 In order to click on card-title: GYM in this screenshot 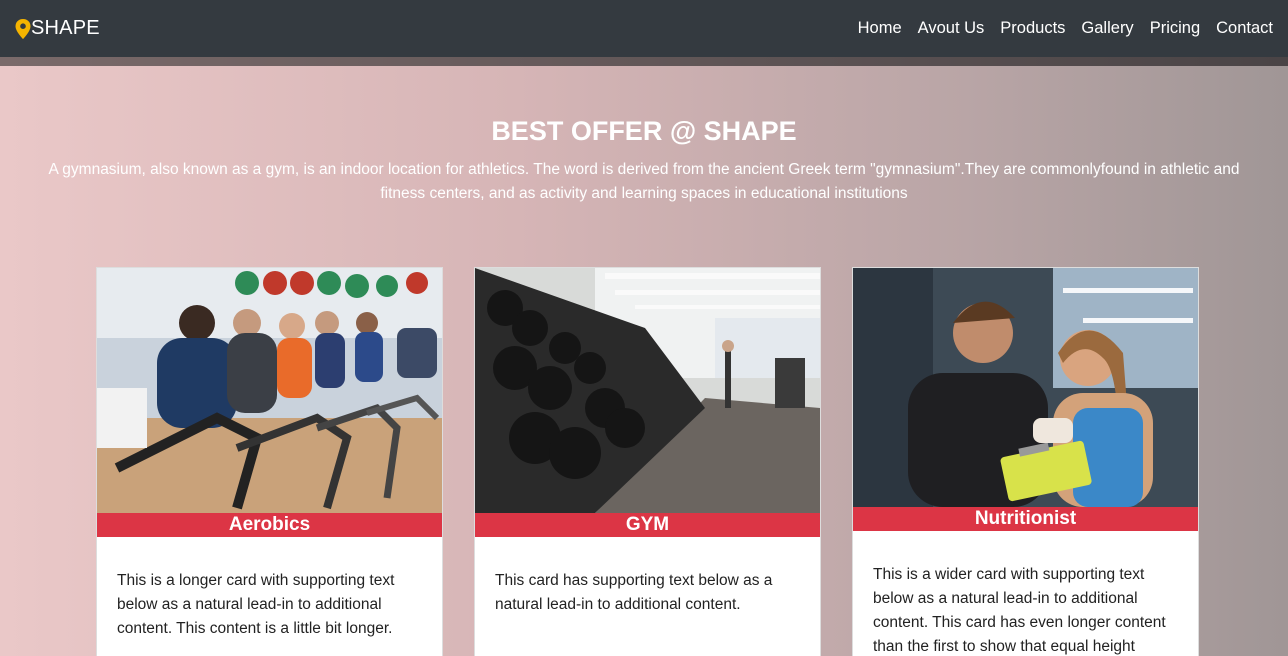, I will do `click(647, 525)`.